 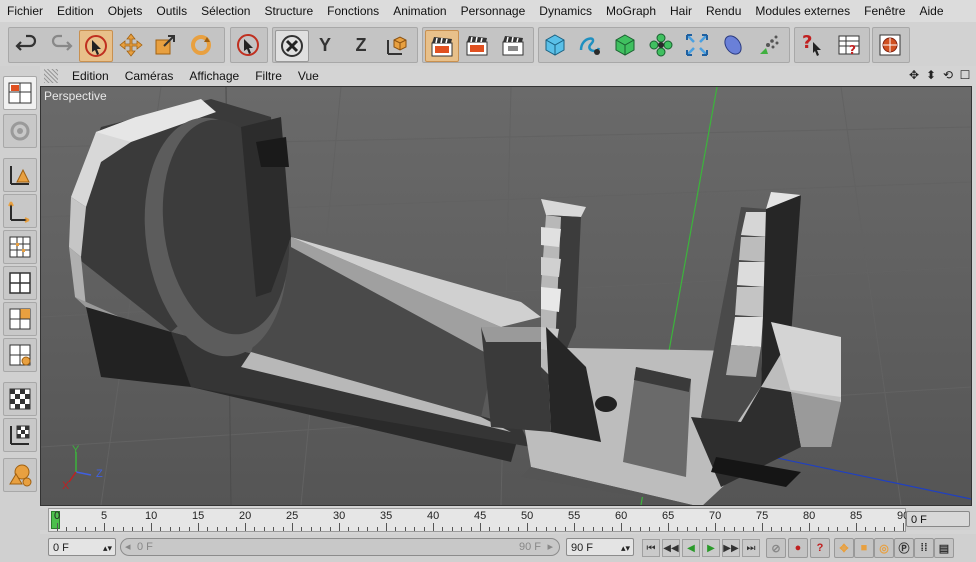 I want to click on toolbar-group-help: ? ?, so click(x=832, y=45).